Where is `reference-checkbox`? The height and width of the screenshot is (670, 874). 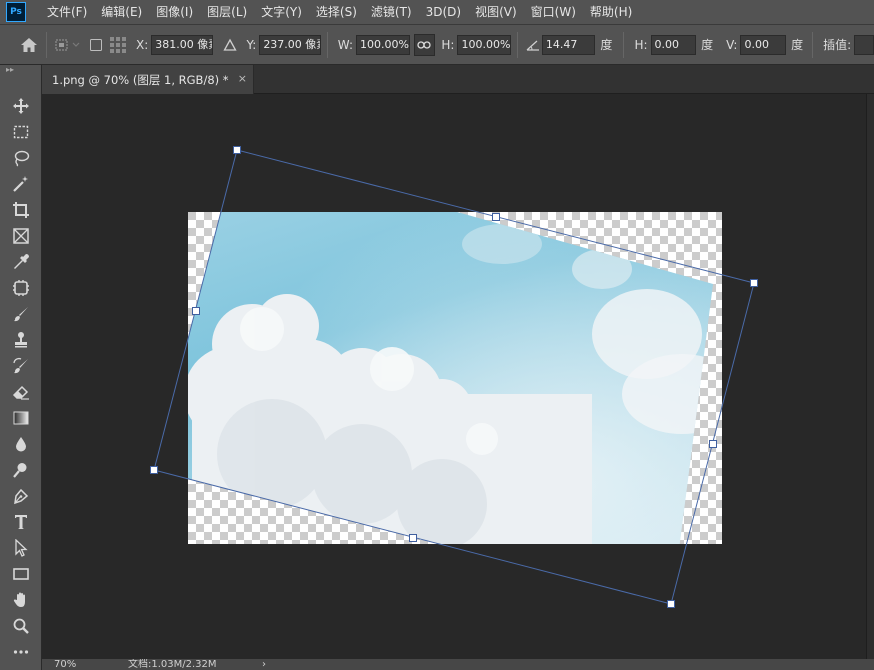 reference-checkbox is located at coordinates (96, 45).